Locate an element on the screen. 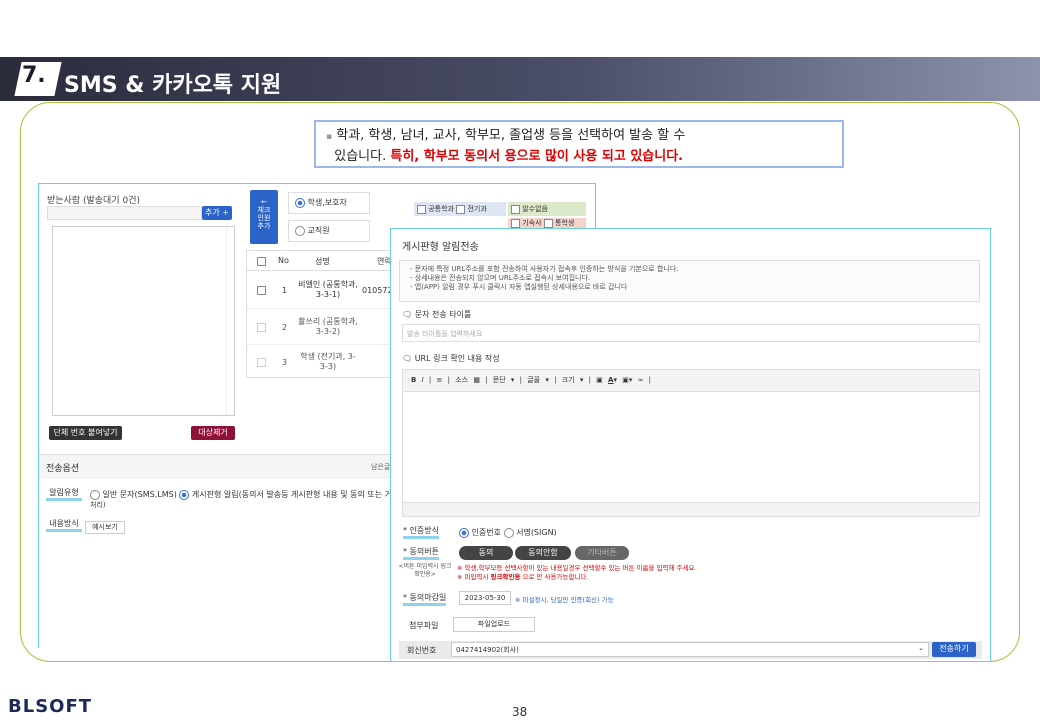 This screenshot has height=720, width=1040. bold-icon: B is located at coordinates (413, 380).